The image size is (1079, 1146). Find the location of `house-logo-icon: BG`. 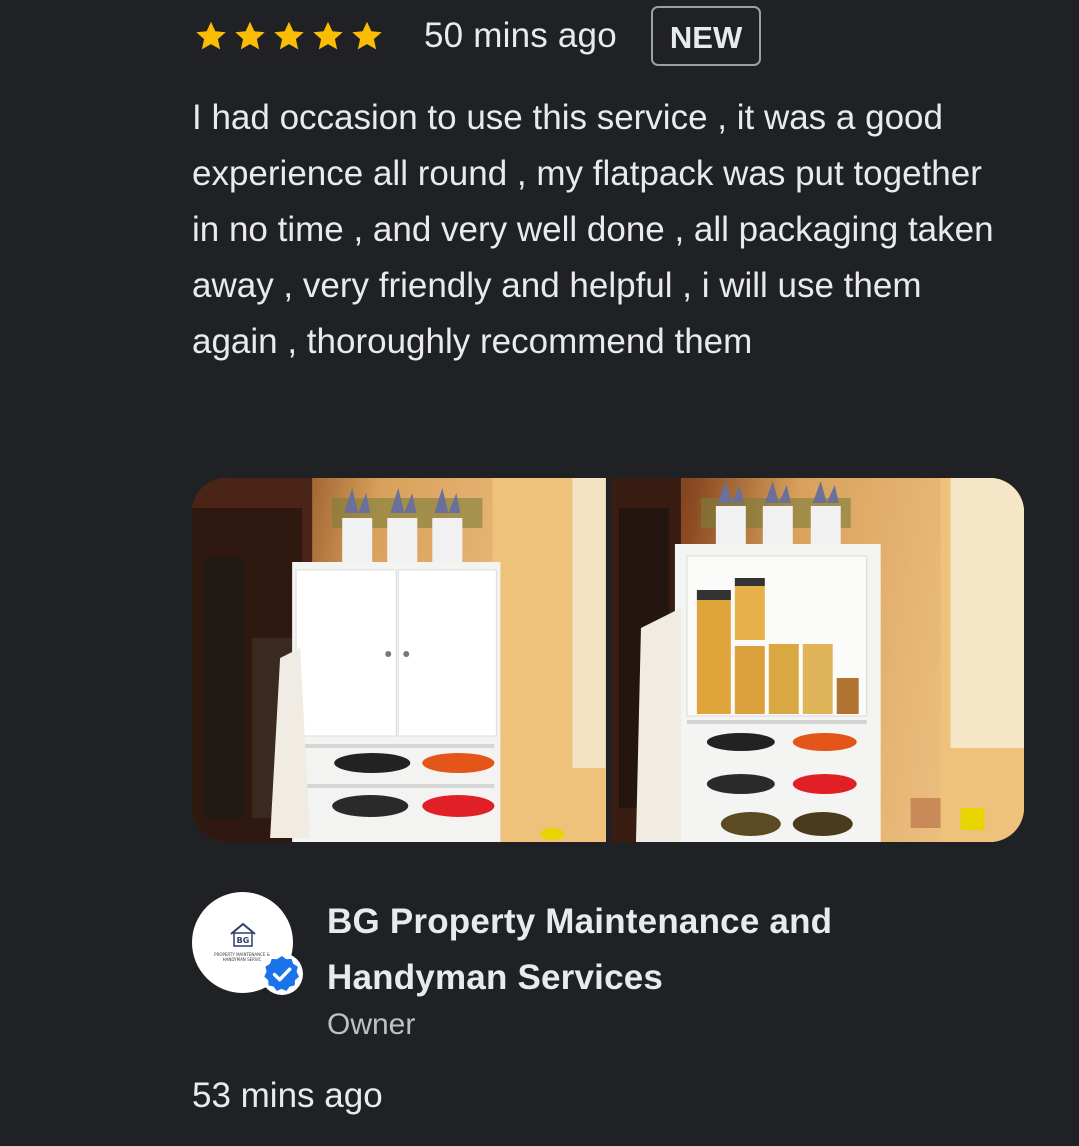

house-logo-icon: BG is located at coordinates (243, 934).